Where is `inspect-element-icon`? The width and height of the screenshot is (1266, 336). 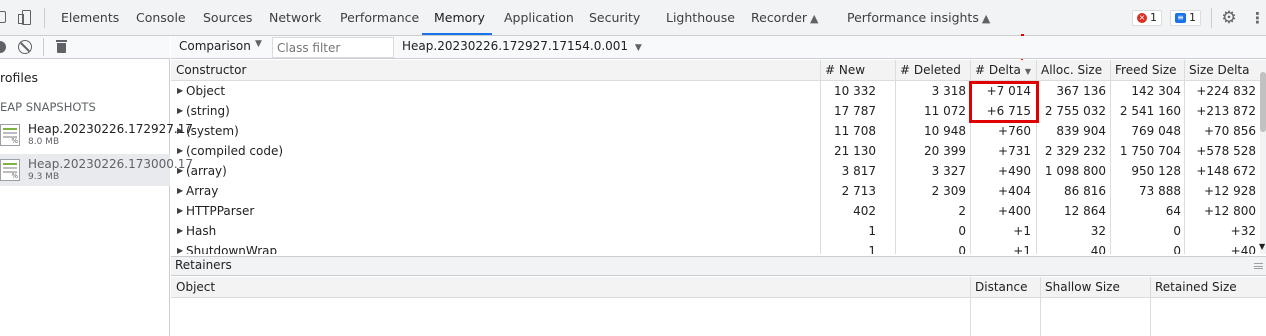 inspect-element-icon is located at coordinates (3, 17).